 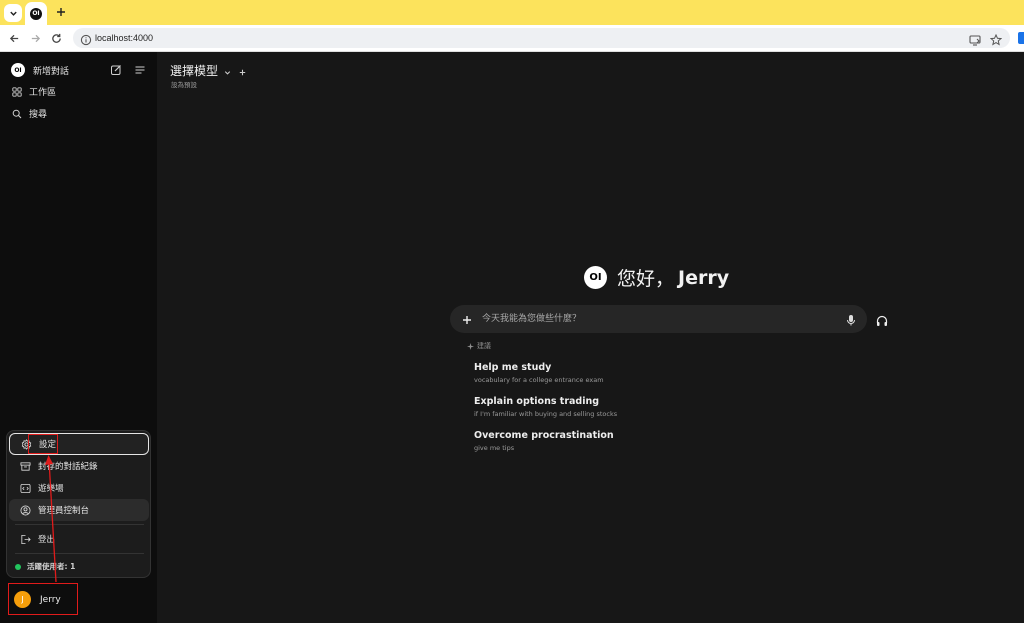 I want to click on browser-toolbar: localhost:4000, so click(x=512, y=38).